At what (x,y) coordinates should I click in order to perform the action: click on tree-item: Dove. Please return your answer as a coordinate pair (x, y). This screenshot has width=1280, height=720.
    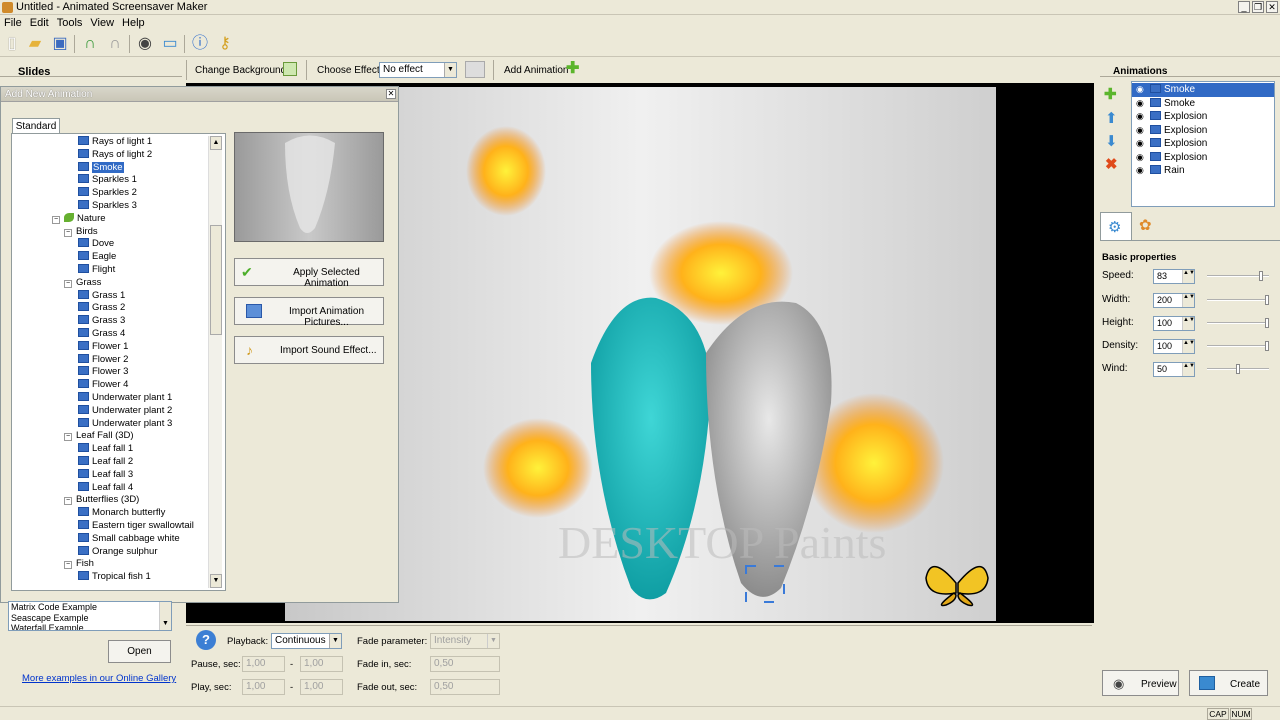
    Looking at the image, I should click on (112, 244).